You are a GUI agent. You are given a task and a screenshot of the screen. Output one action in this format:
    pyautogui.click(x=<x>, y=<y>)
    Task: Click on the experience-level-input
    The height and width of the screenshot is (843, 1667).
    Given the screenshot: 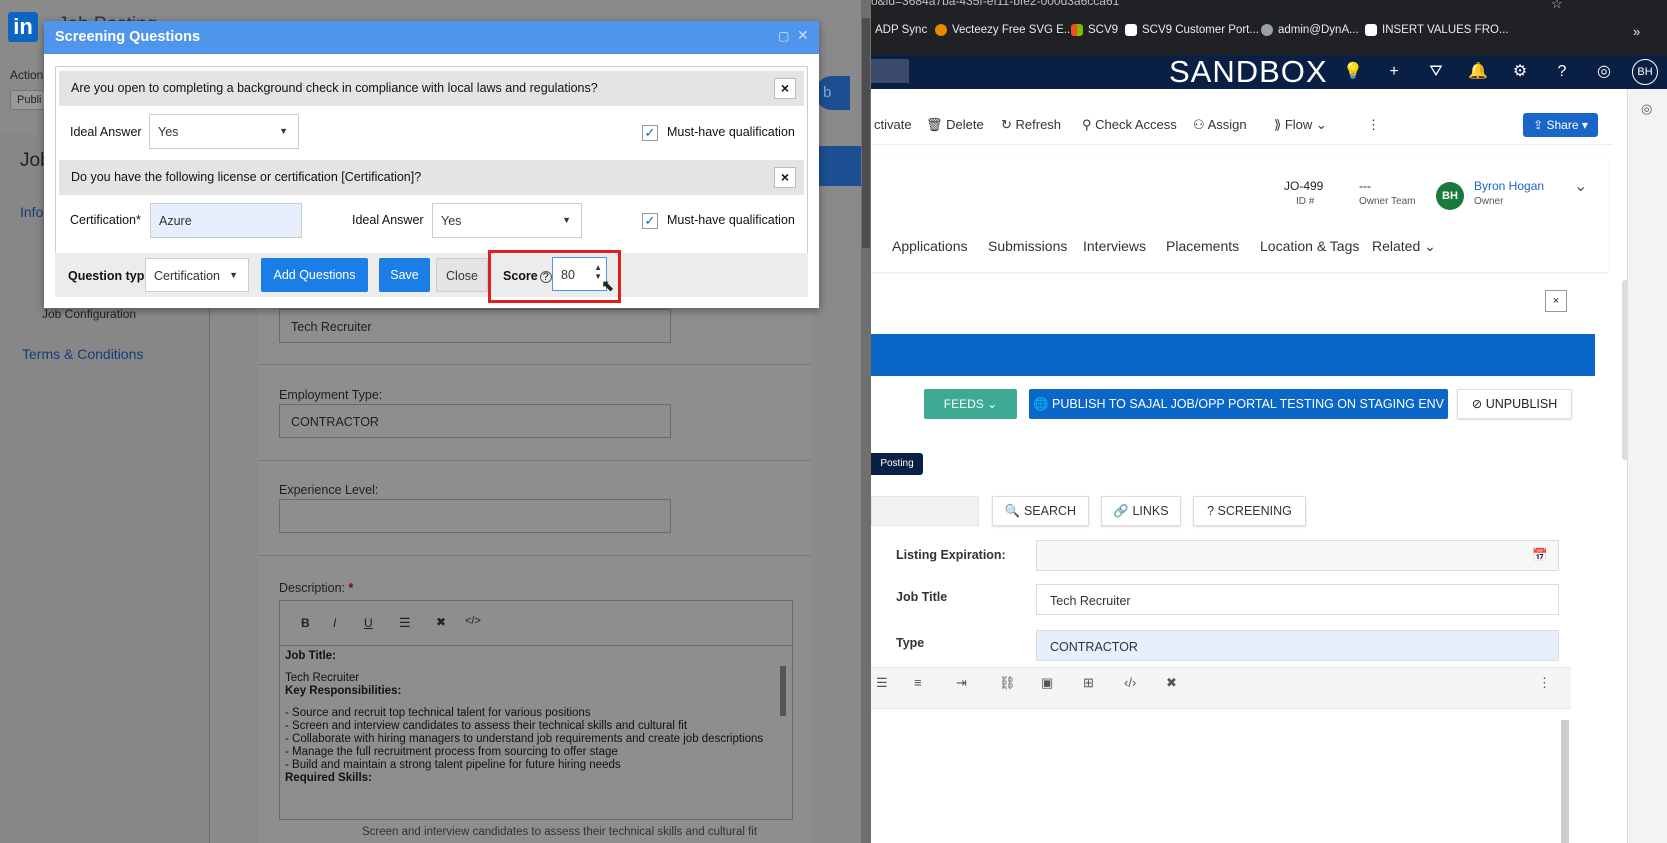 What is the action you would take?
    pyautogui.click(x=475, y=516)
    